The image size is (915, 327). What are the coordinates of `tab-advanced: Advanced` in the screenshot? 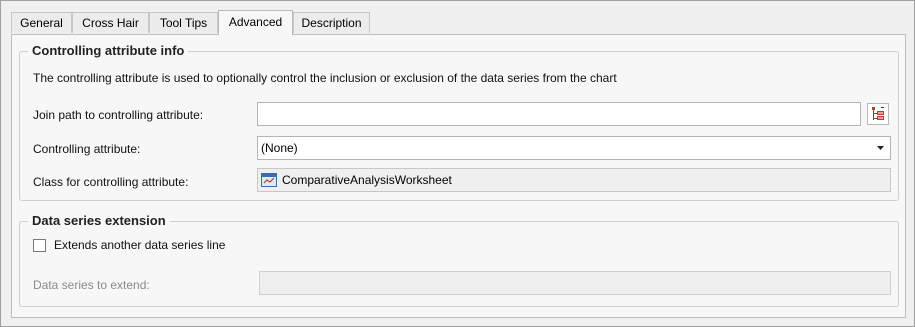 It's located at (255, 22).